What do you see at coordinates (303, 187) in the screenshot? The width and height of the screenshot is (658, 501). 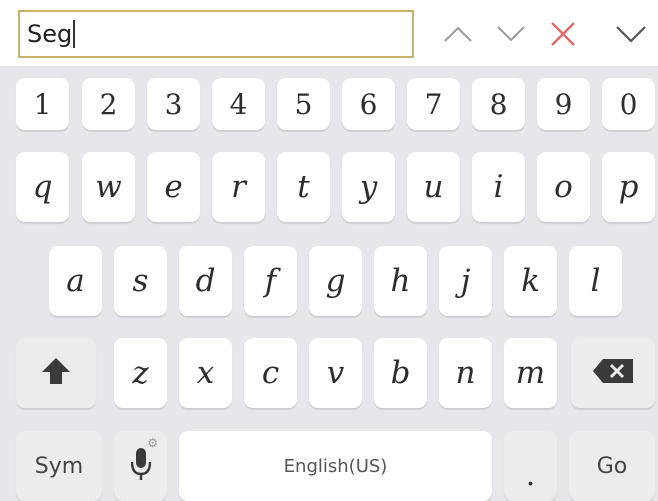 I see `key-t: t` at bounding box center [303, 187].